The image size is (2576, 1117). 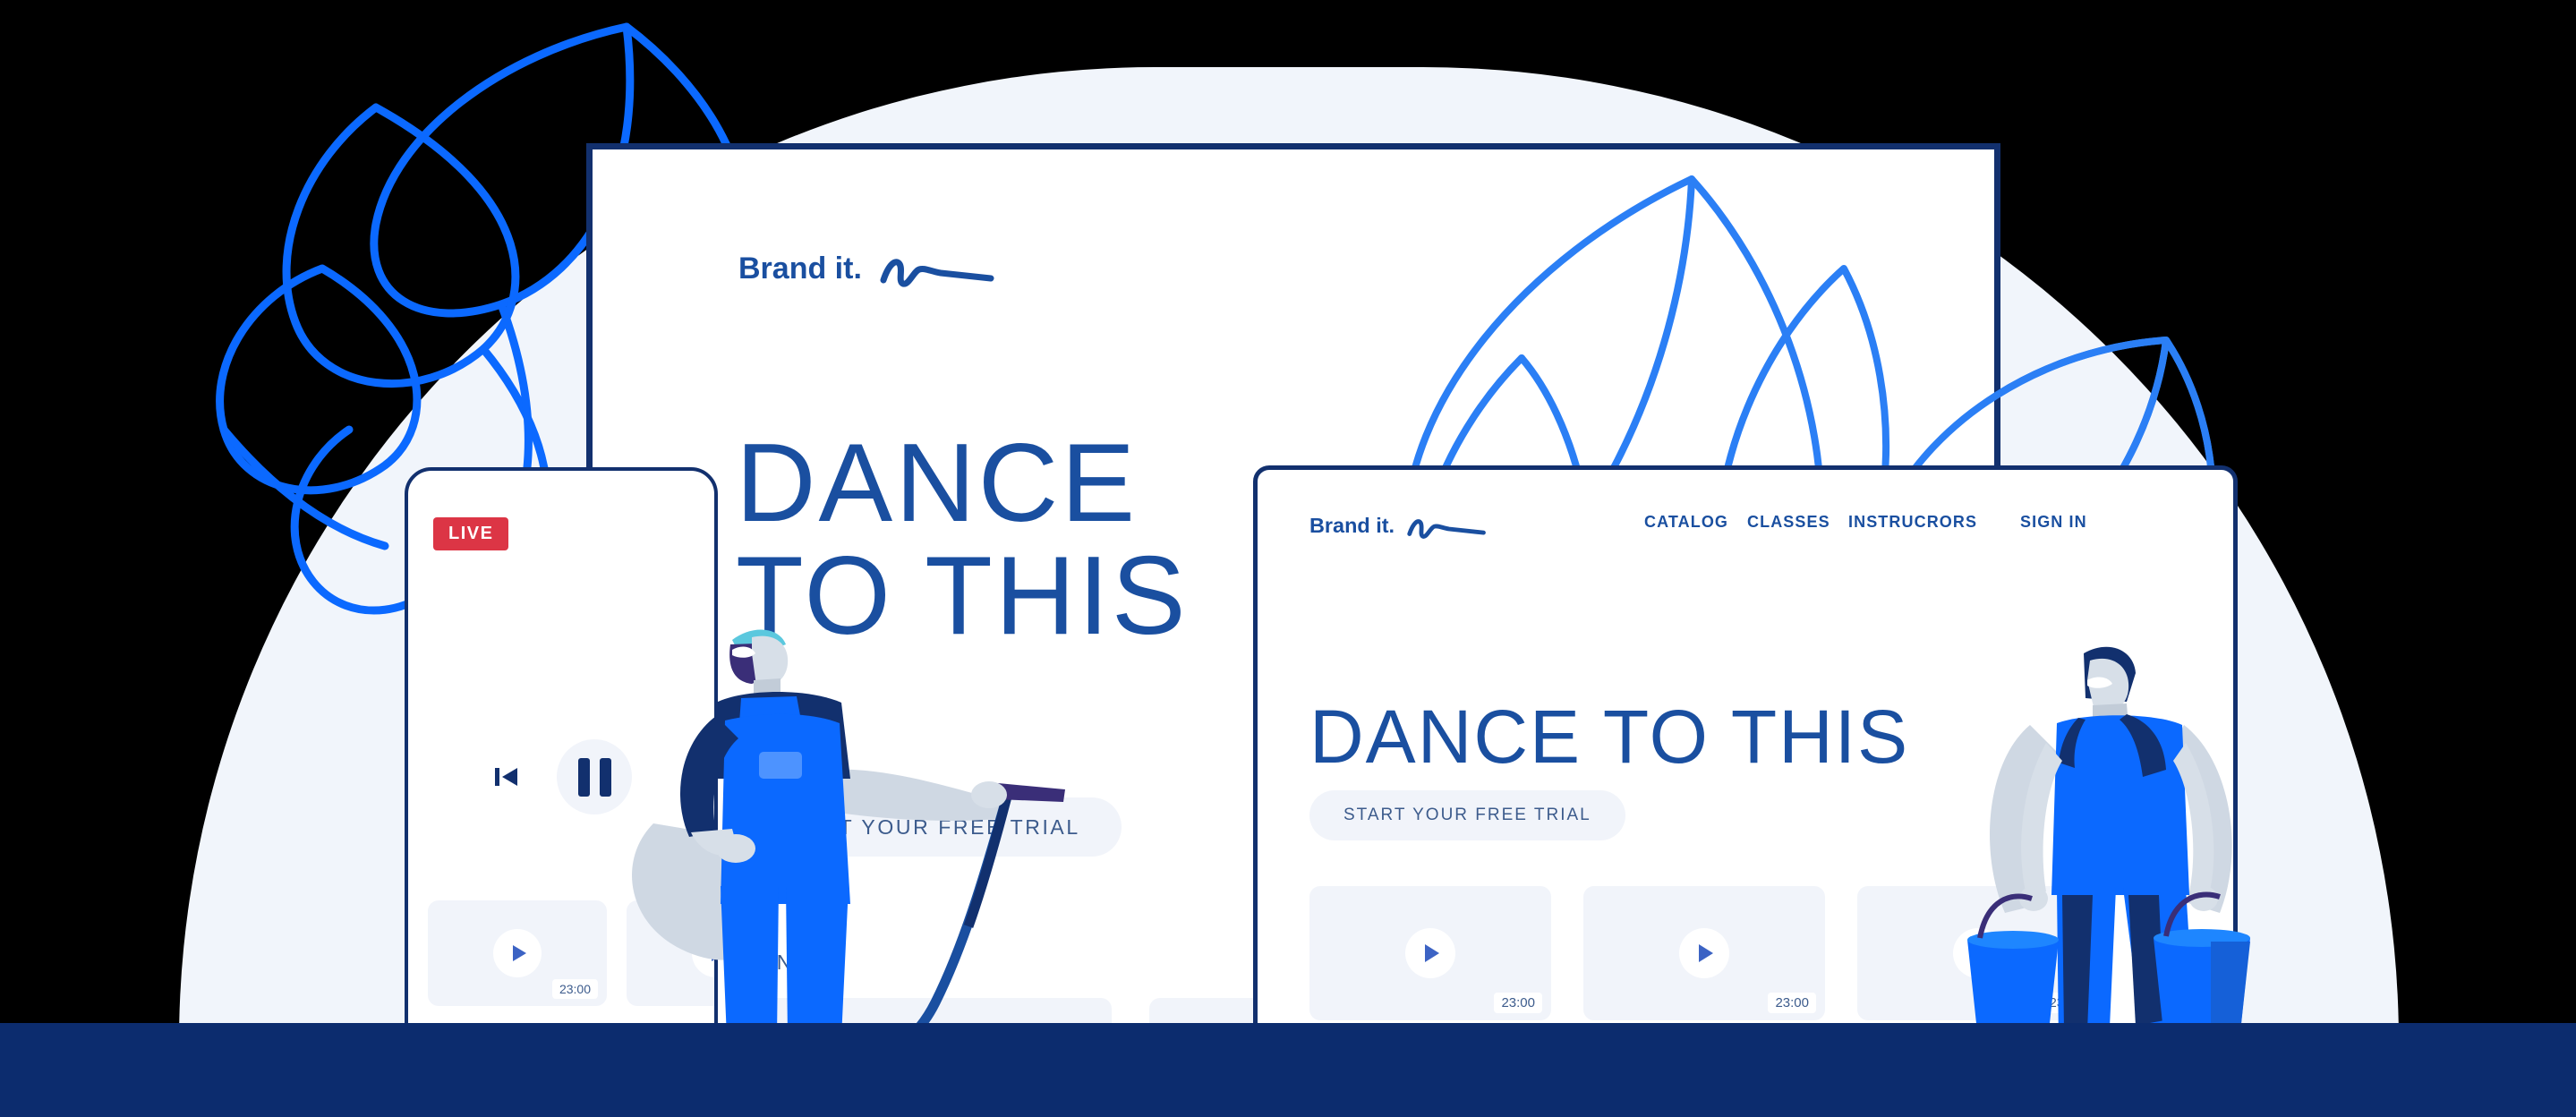 I want to click on nav-item-classes: CLASSES, so click(x=1788, y=522).